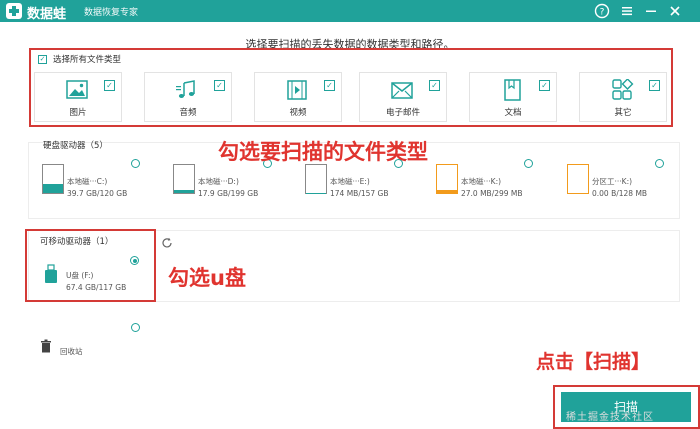 The width and height of the screenshot is (700, 429). Describe the element at coordinates (593, 362) in the screenshot. I see `annotation-click-scan: 点击【扫描】` at that location.